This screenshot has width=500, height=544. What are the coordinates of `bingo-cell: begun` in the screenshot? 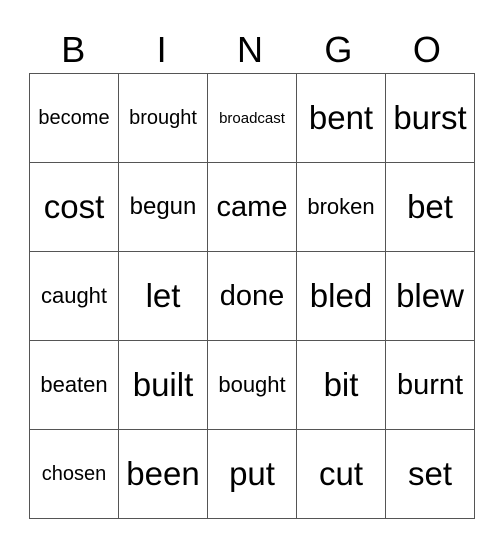 It's located at (163, 207).